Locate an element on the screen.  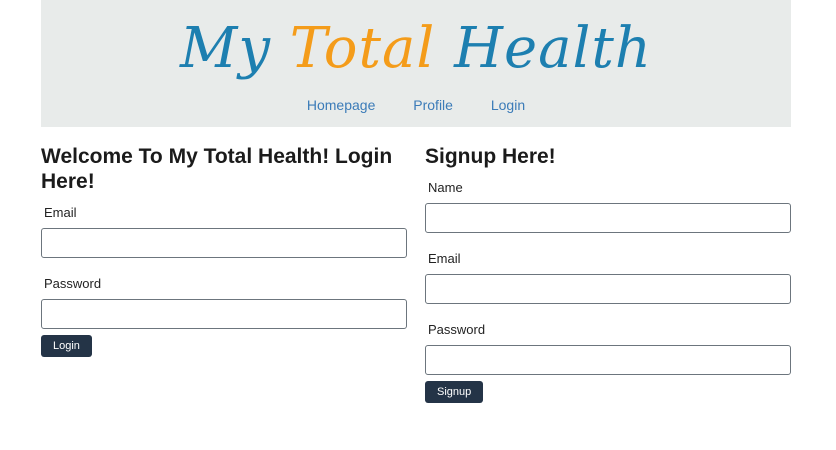
signup-name-label: Name is located at coordinates (445, 187).